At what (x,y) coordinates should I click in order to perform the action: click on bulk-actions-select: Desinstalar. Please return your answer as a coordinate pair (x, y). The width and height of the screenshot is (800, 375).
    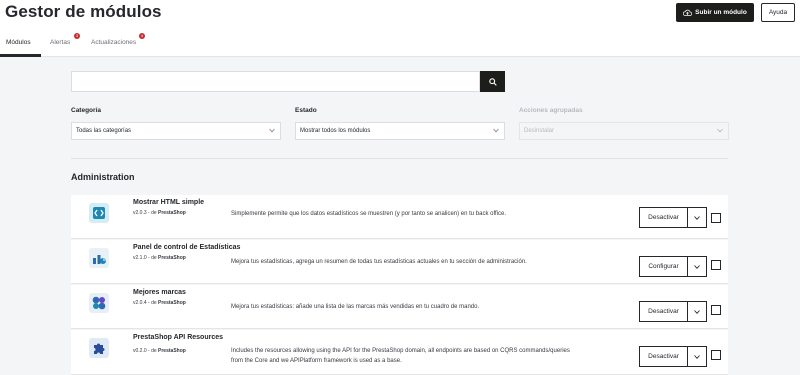
    Looking at the image, I should click on (624, 131).